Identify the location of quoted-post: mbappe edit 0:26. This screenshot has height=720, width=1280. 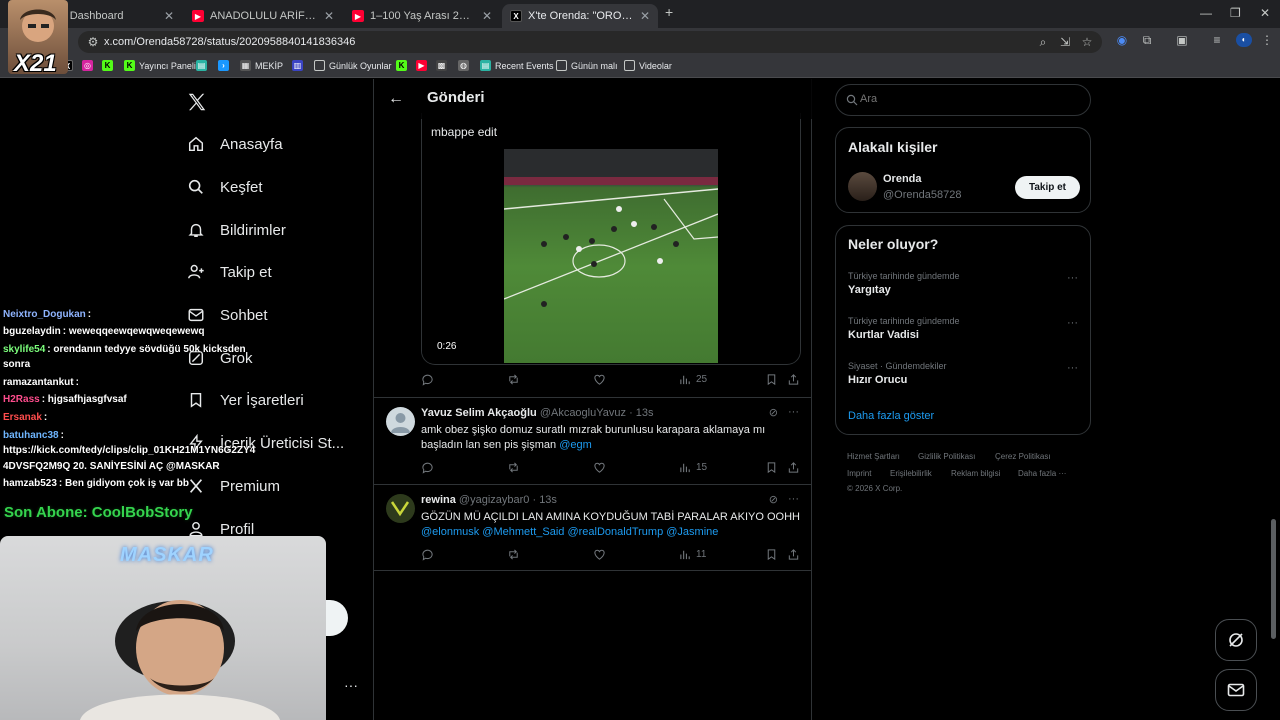
(611, 239).